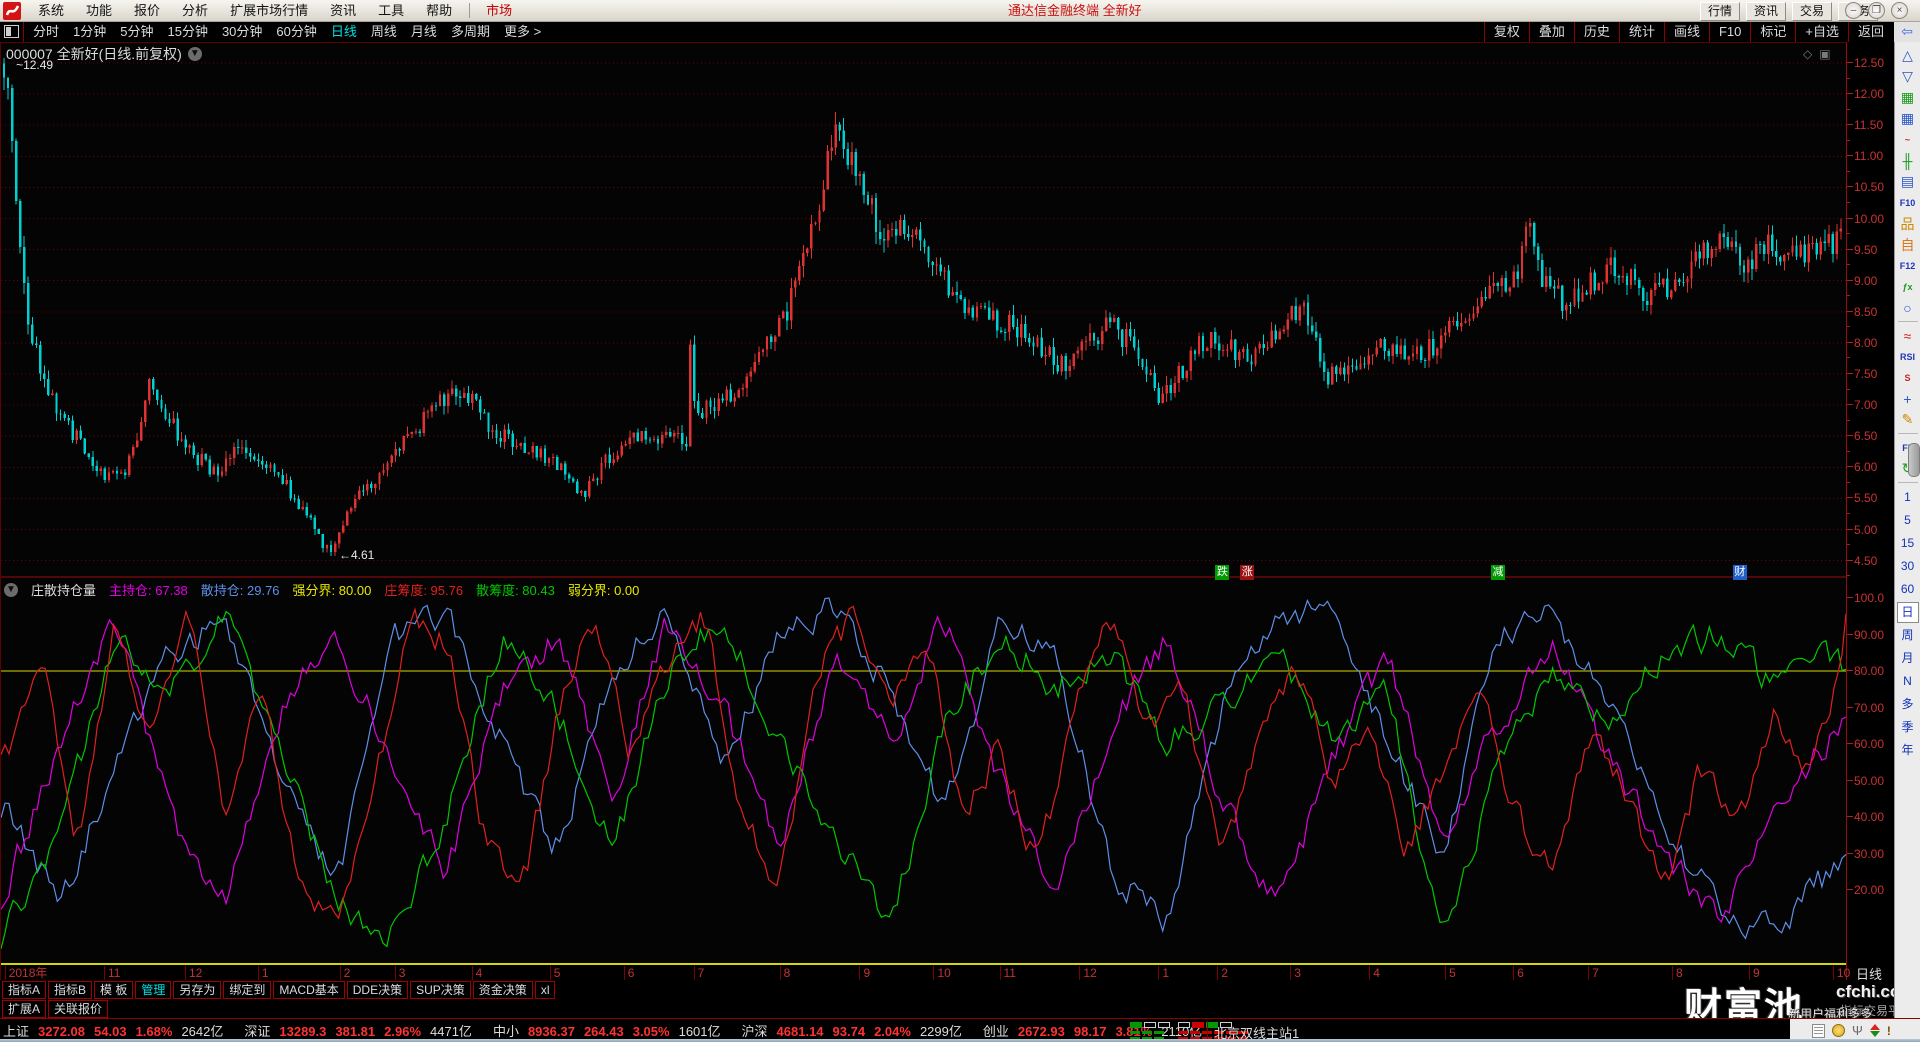 The width and height of the screenshot is (1920, 1042). I want to click on move-cross-icon: +, so click(1907, 398).